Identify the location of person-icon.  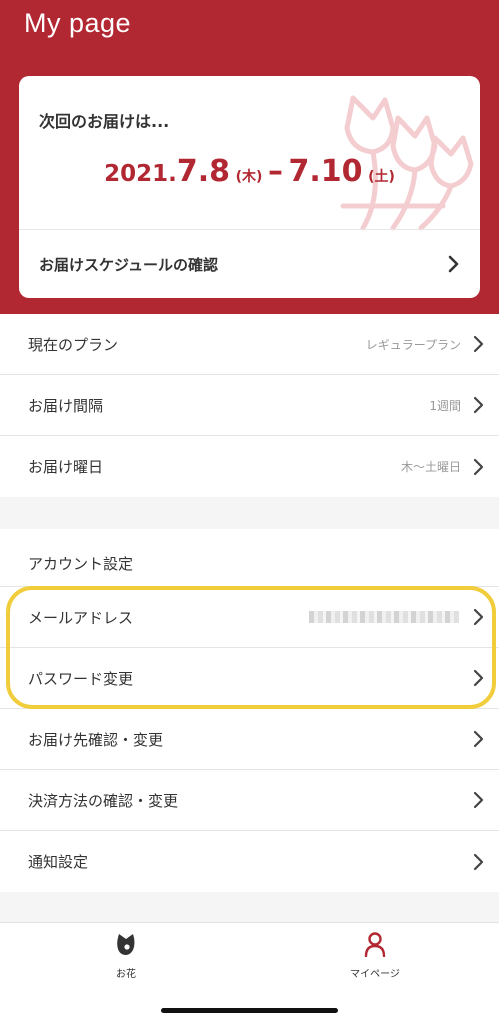
(375, 945).